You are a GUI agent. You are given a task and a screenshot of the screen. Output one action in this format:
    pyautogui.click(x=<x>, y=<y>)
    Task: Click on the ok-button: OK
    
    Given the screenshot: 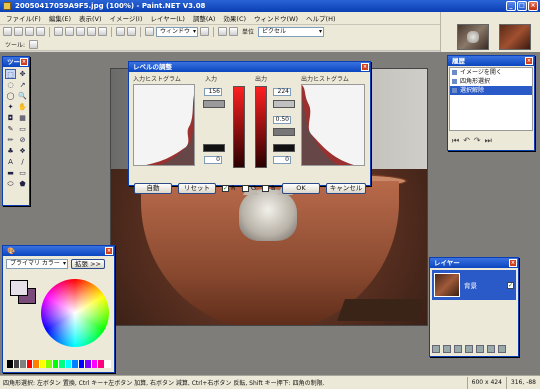 What is the action you would take?
    pyautogui.click(x=301, y=188)
    